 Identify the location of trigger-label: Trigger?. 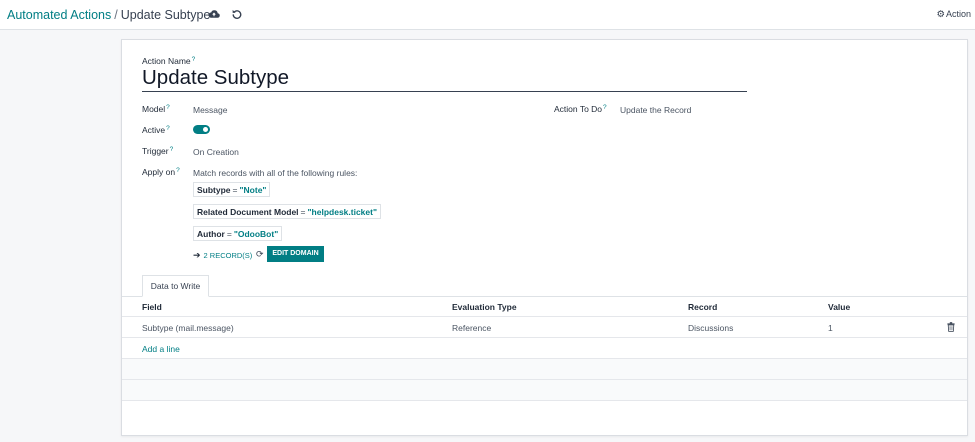
(158, 151).